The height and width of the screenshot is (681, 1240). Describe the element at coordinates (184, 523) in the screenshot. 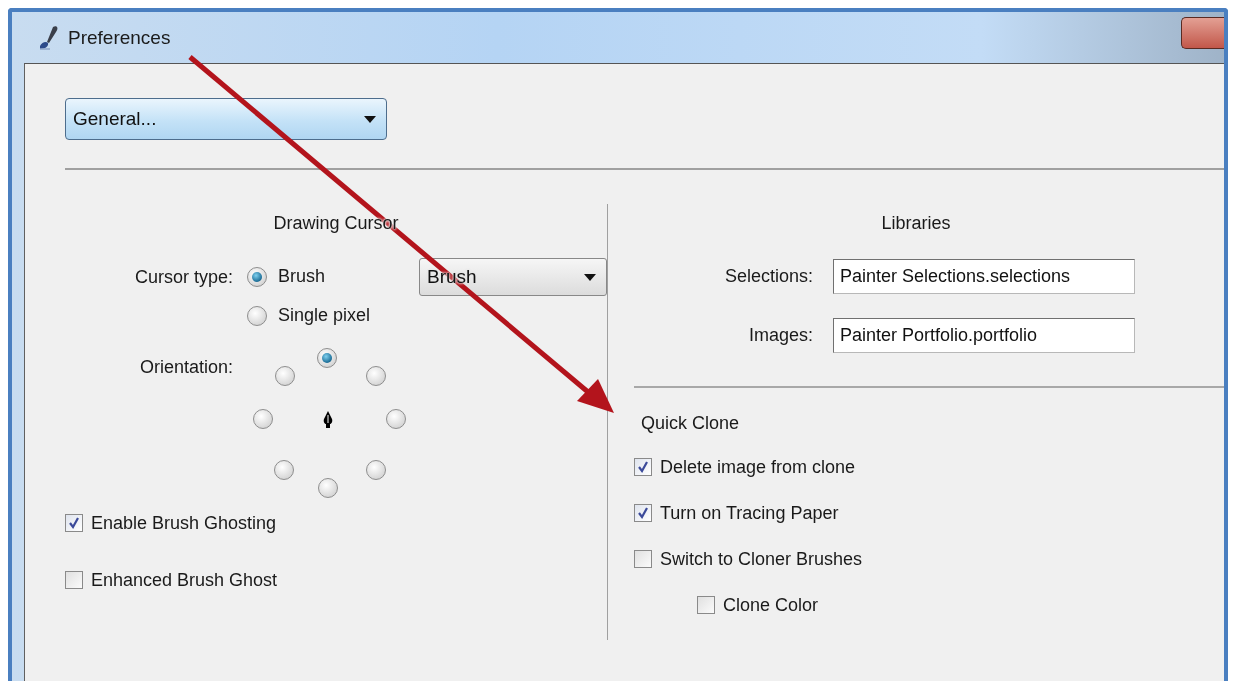

I see `checkbox-label: Enable Brush Ghosting` at that location.